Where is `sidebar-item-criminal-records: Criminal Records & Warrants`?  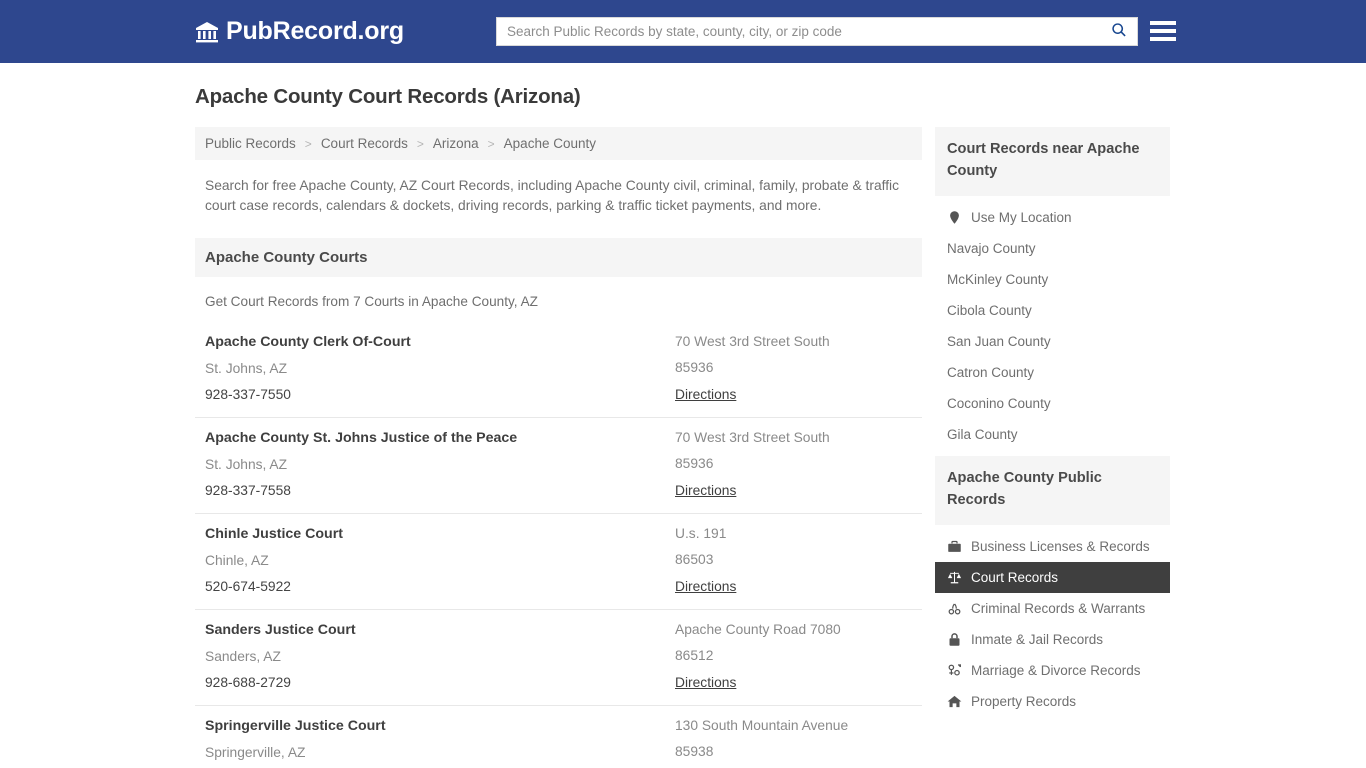 sidebar-item-criminal-records: Criminal Records & Warrants is located at coordinates (1052, 608).